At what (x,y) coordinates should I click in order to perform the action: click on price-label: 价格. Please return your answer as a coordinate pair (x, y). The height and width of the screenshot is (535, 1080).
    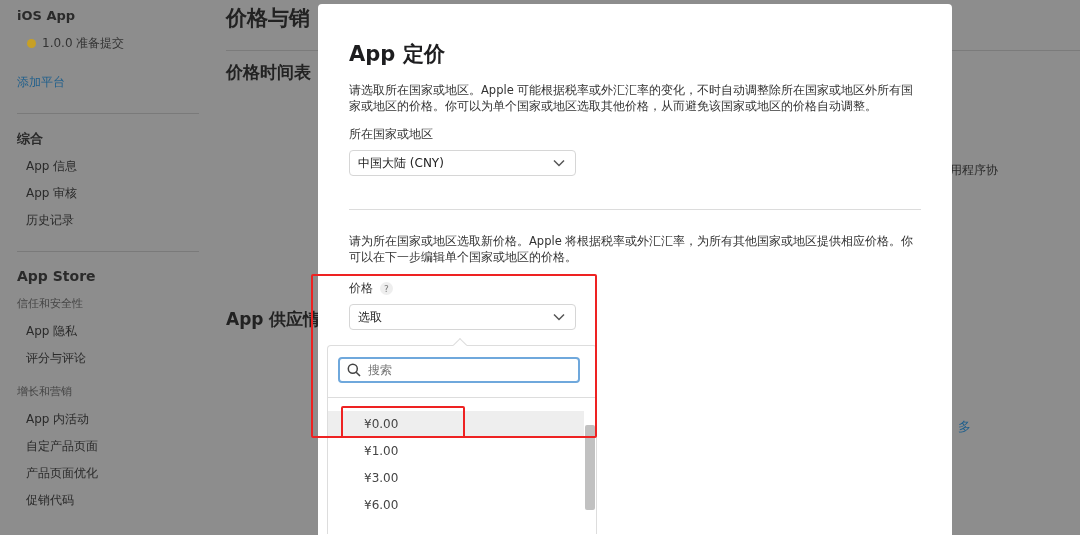
    Looking at the image, I should click on (361, 288).